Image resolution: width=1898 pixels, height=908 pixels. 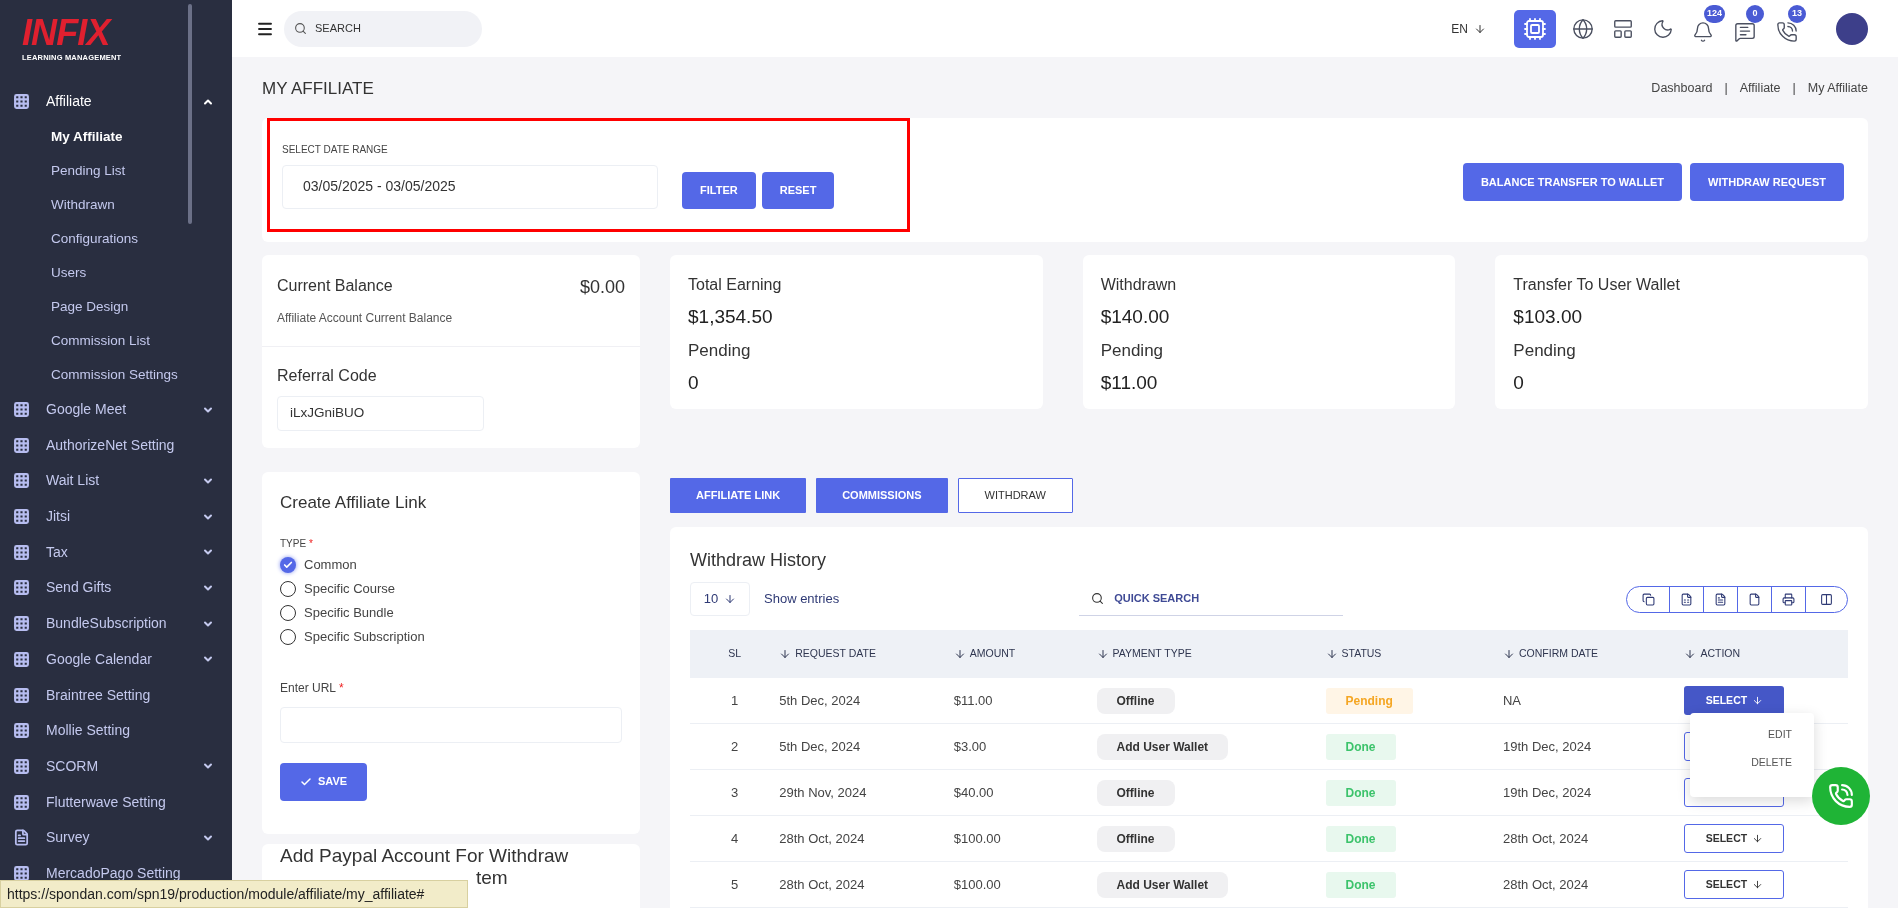 I want to click on date-range-field: 03/05/2025 - 03/05/2025, so click(x=470, y=186).